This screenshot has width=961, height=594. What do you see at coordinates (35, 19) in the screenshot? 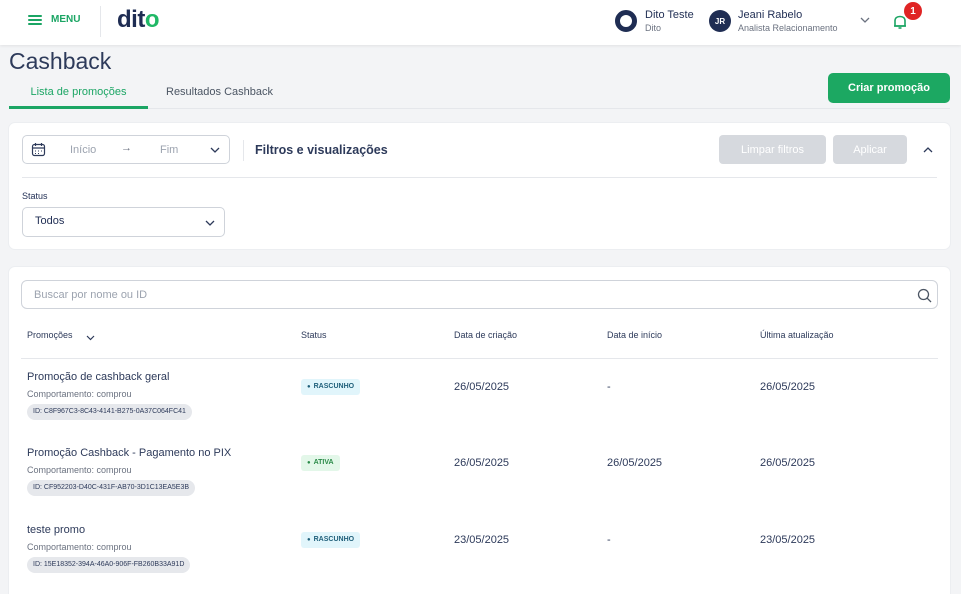
I see `hamburger-icon` at bounding box center [35, 19].